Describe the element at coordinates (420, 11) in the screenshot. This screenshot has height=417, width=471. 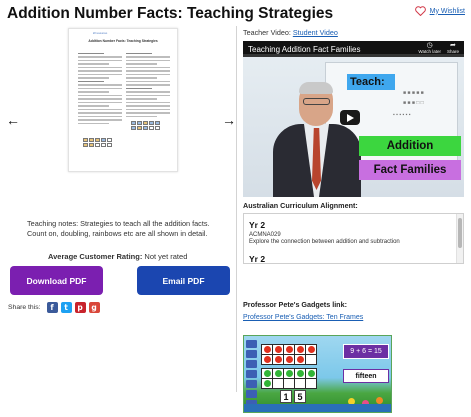
I see `heart-icon` at that location.